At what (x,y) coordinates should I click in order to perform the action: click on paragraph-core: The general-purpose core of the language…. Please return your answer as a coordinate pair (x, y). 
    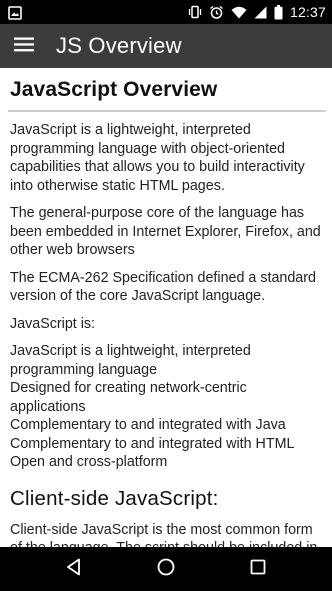
    Looking at the image, I should click on (165, 231).